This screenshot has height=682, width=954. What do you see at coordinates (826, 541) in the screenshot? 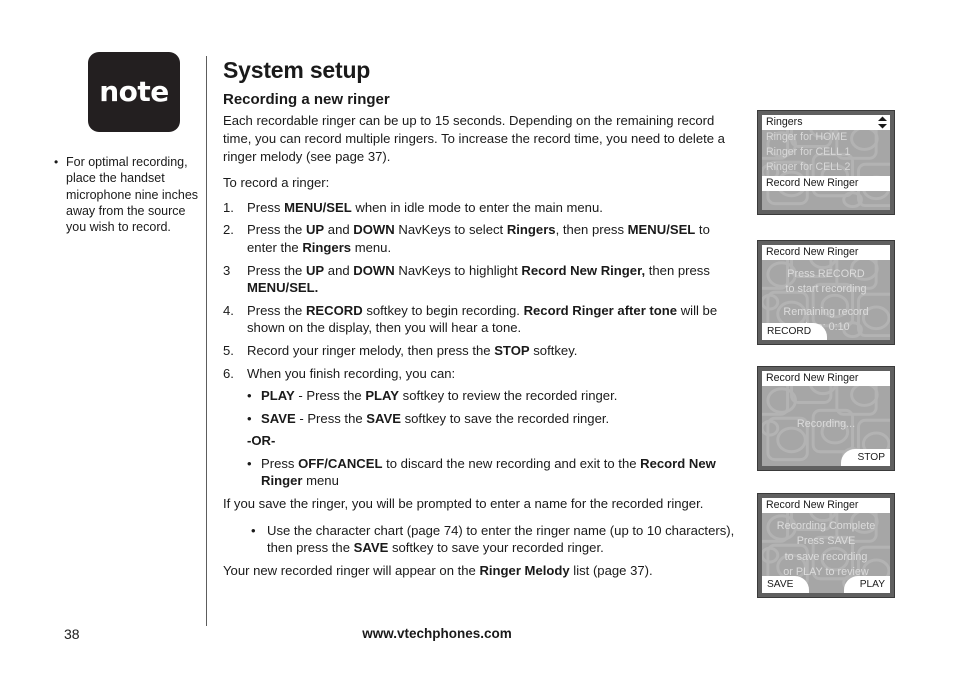
I see `lcd-message-line: Press SAVE` at bounding box center [826, 541].